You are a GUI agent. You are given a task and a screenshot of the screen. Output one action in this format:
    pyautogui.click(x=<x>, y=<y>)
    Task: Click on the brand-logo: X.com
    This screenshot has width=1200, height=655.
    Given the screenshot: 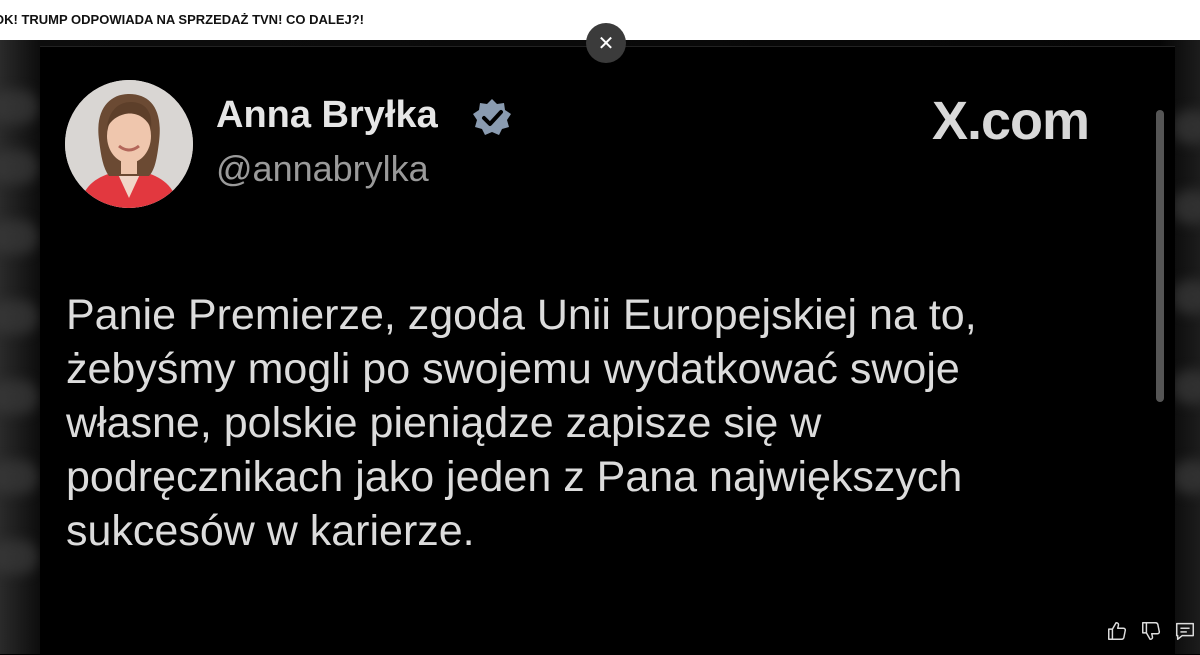 What is the action you would take?
    pyautogui.click(x=1011, y=121)
    